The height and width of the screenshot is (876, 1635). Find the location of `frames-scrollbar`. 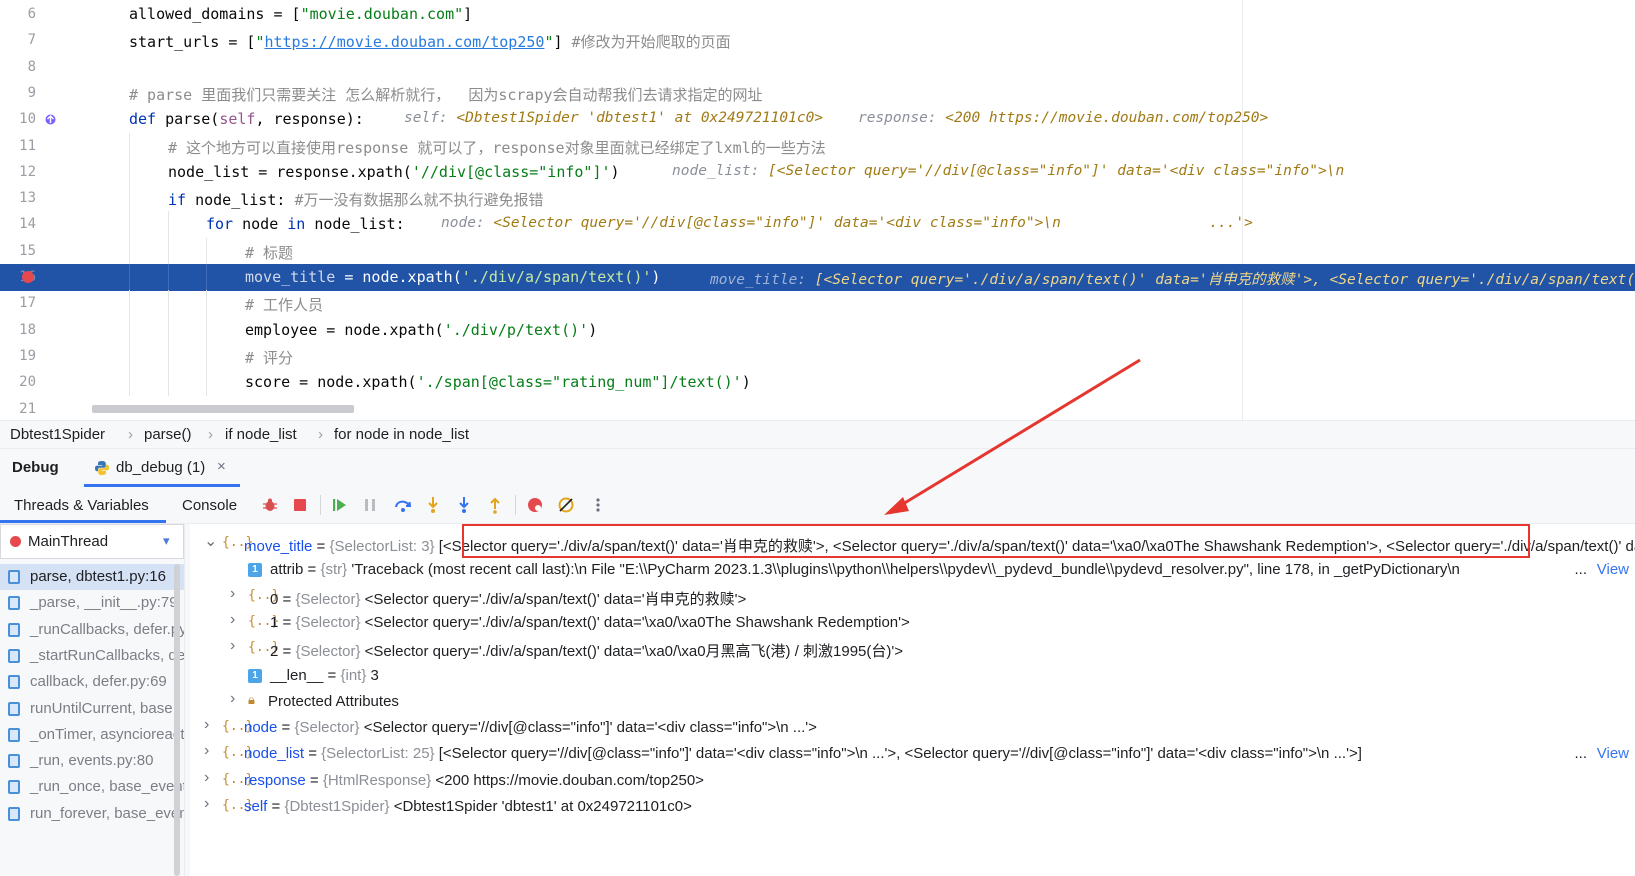

frames-scrollbar is located at coordinates (177, 720).